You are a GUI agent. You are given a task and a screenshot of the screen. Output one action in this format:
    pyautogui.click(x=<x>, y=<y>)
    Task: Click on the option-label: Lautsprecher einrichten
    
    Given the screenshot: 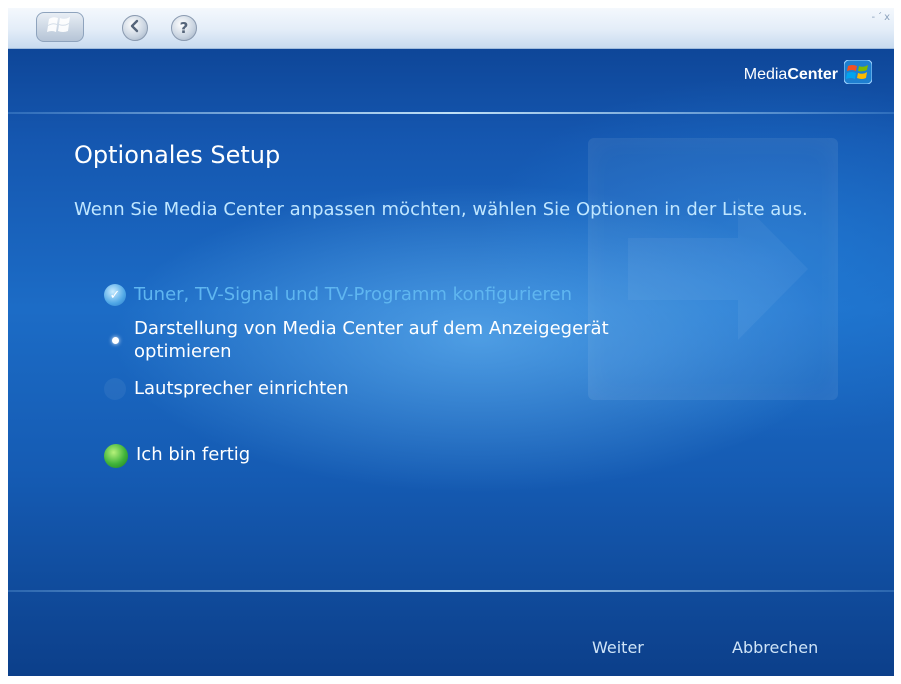 What is the action you would take?
    pyautogui.click(x=241, y=388)
    